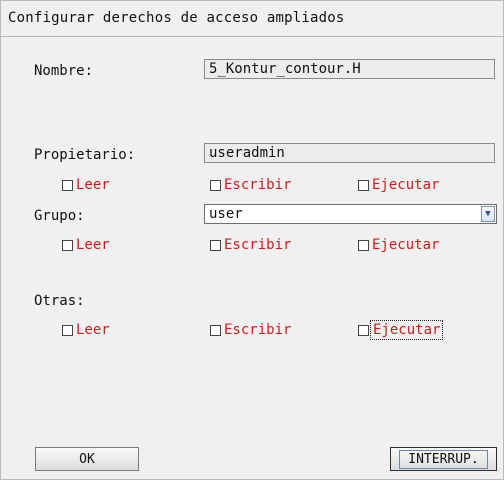 The image size is (504, 480). What do you see at coordinates (93, 185) in the screenshot?
I see `owner-read-label: Leer` at bounding box center [93, 185].